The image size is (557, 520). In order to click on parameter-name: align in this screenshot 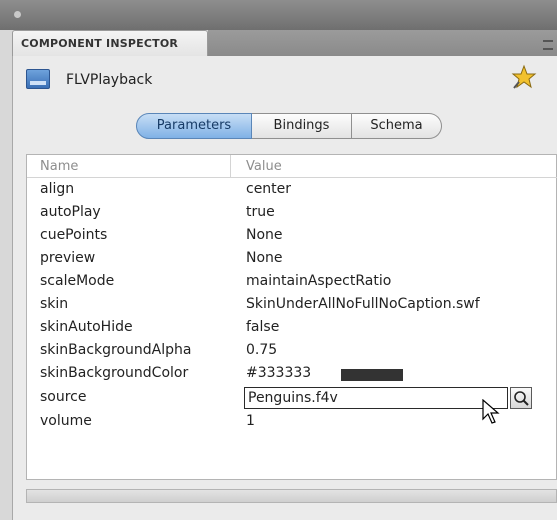, I will do `click(57, 189)`.